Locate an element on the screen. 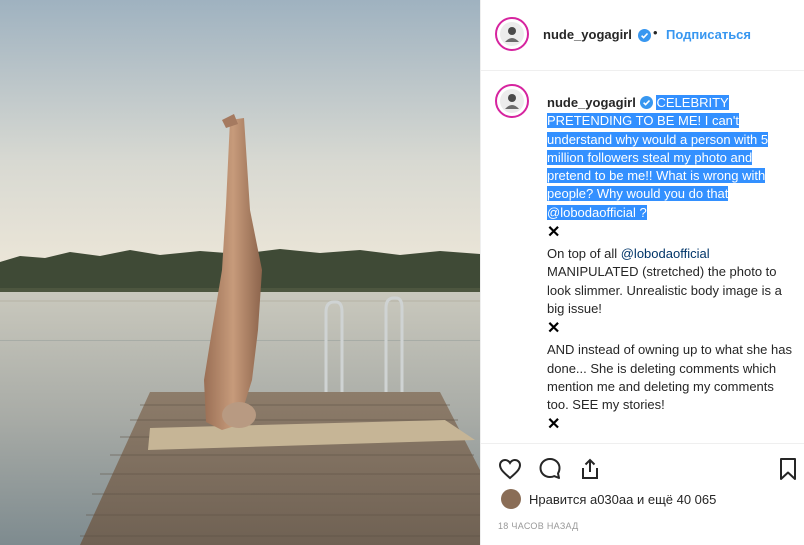 The image size is (804, 545). follow-button: Подписаться is located at coordinates (708, 34).